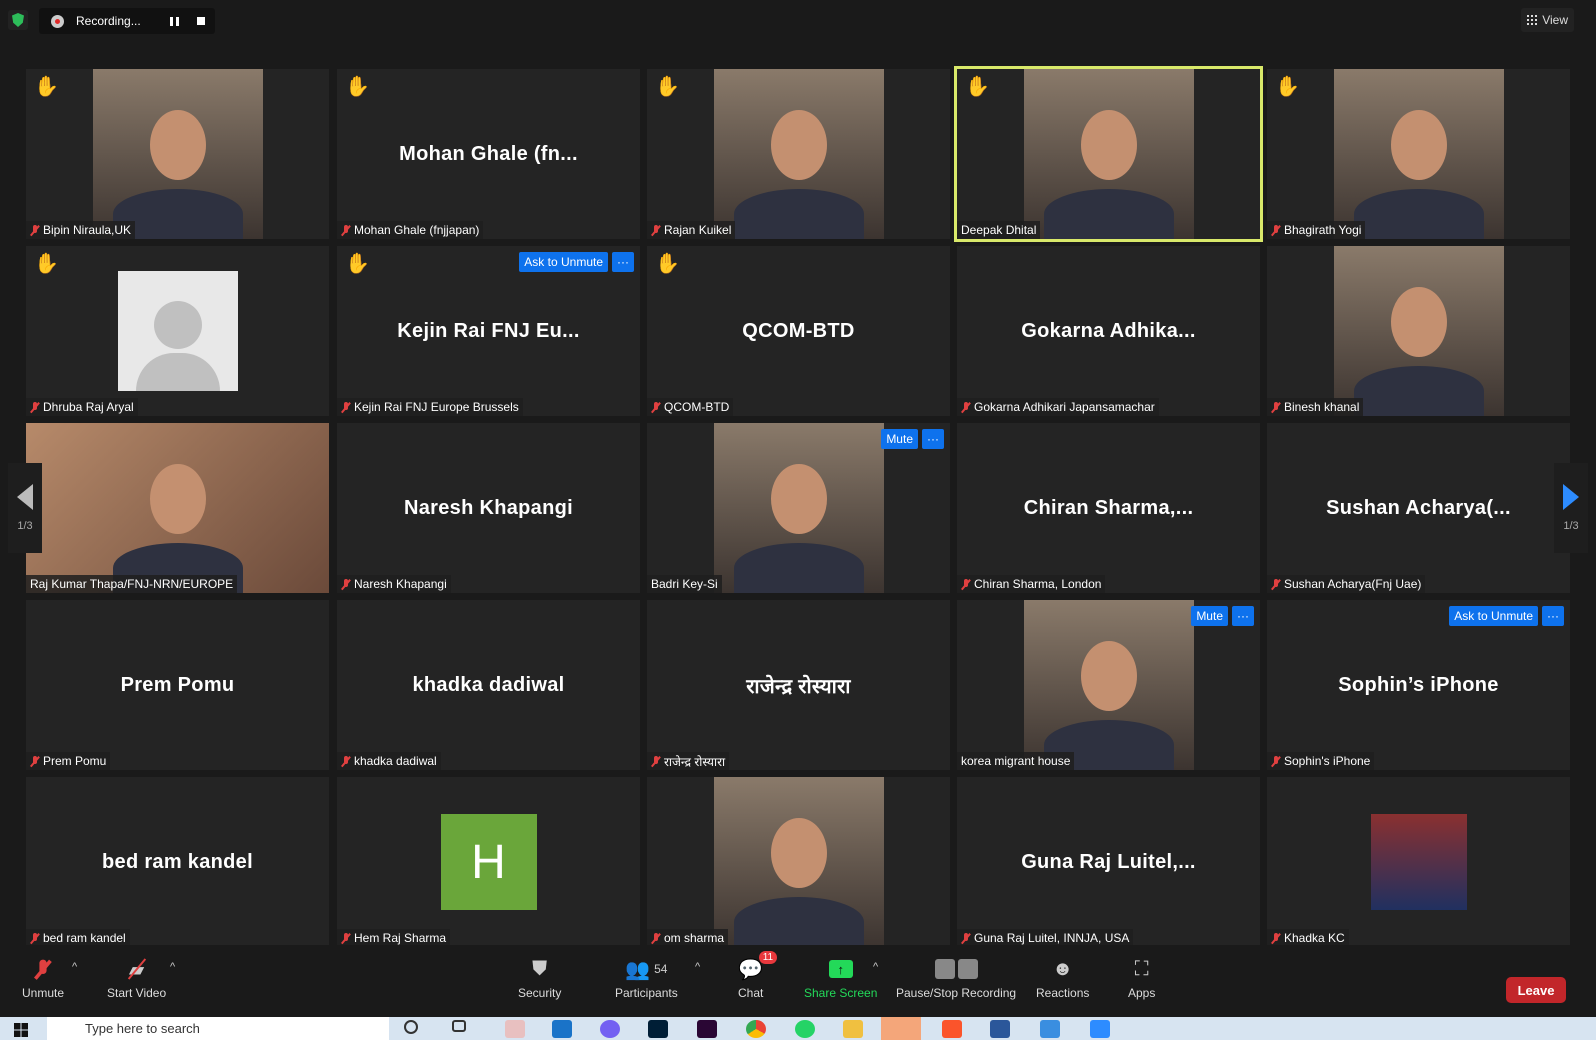  Describe the element at coordinates (610, 1029) in the screenshot. I see `viber-icon` at that location.